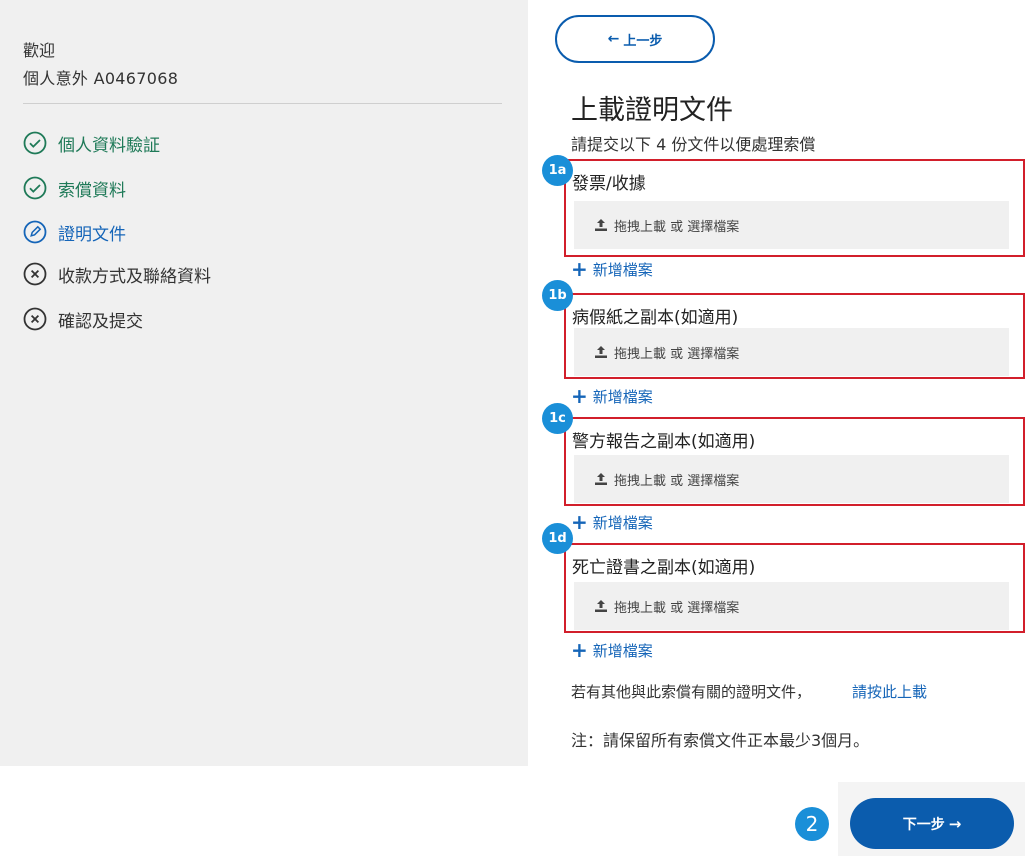 The height and width of the screenshot is (856, 1025). I want to click on step-payment-contact: 收款方式及聯絡資料, so click(117, 274).